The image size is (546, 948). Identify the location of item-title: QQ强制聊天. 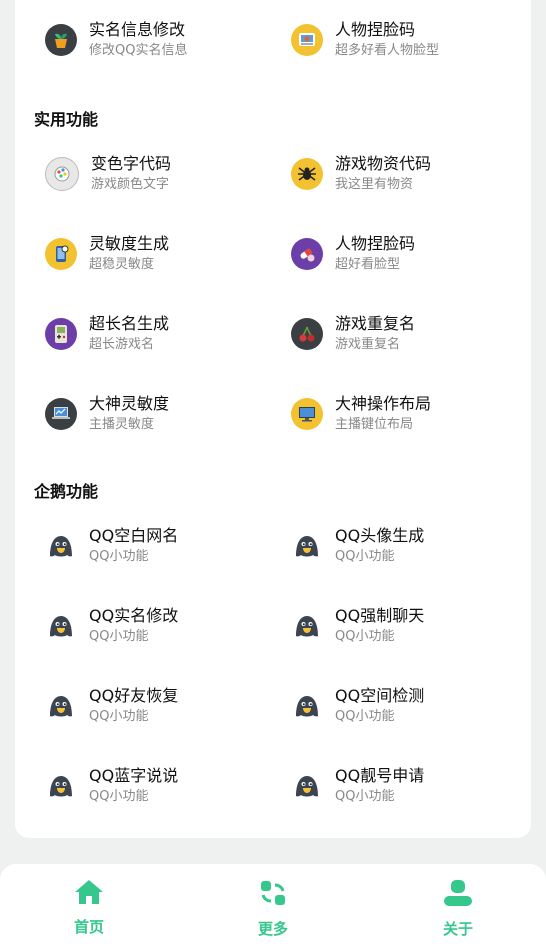
(380, 615).